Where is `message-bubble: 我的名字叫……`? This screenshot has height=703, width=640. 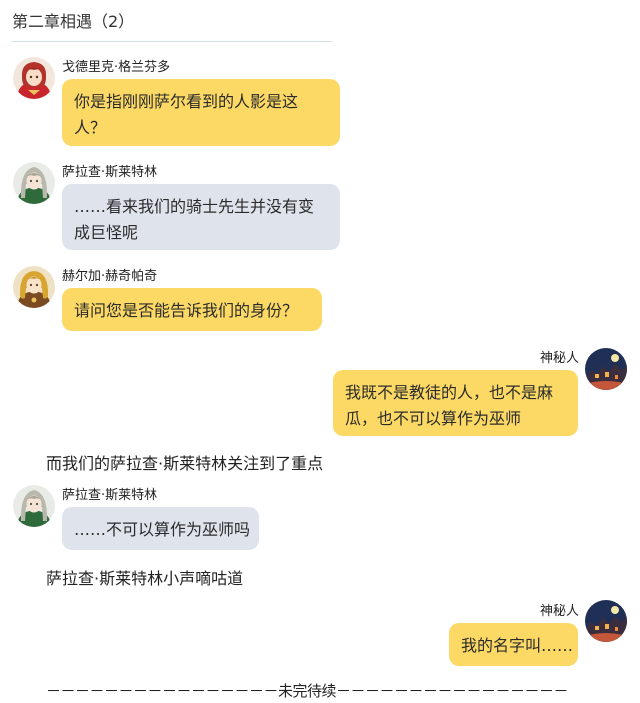 message-bubble: 我的名字叫…… is located at coordinates (513, 644).